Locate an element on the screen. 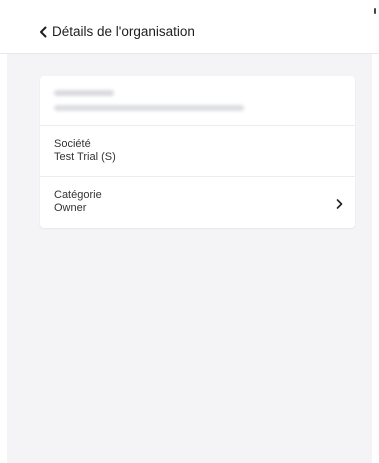 This screenshot has width=379, height=463. page-title: Détails de l'organisation is located at coordinates (123, 31).